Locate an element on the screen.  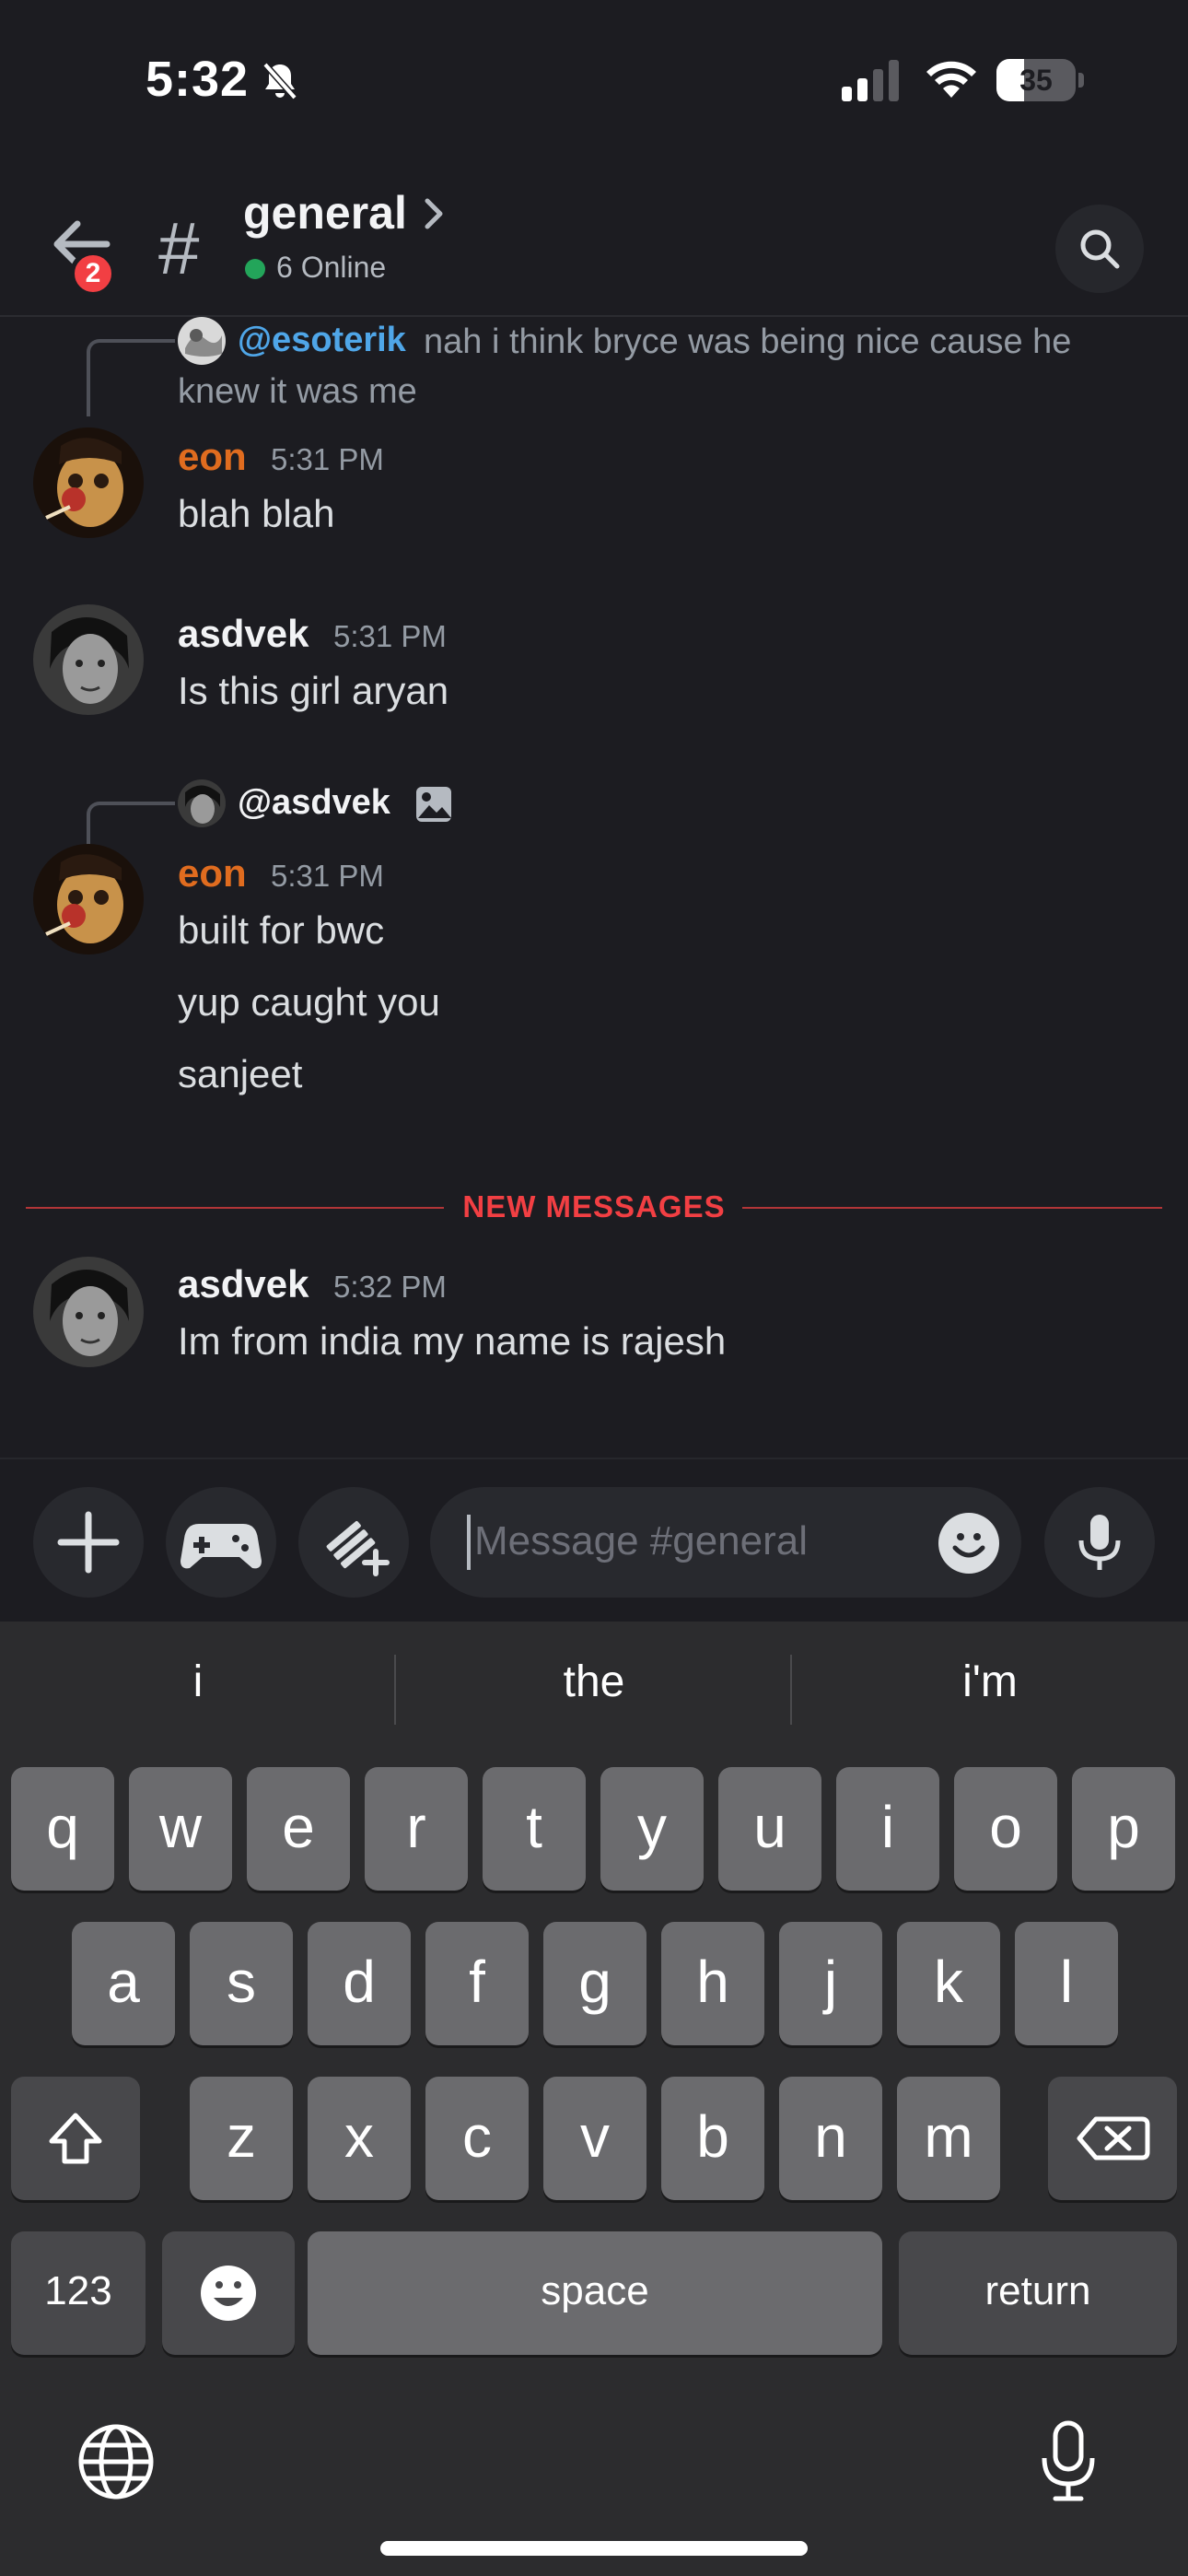
key-k: k is located at coordinates (948, 1983).